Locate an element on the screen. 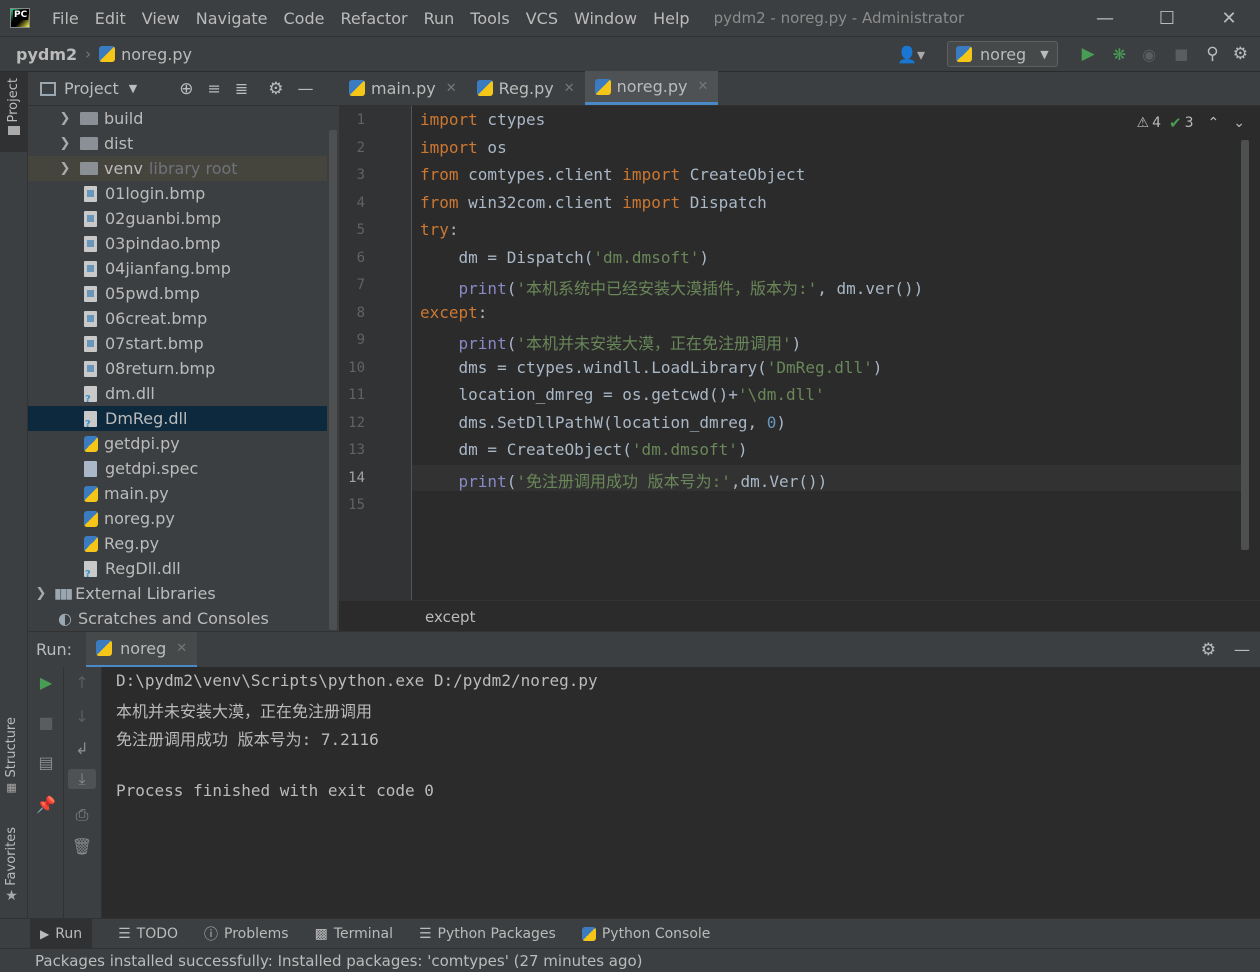 The height and width of the screenshot is (972, 1260). project-panel-title: Project is located at coordinates (91, 88).